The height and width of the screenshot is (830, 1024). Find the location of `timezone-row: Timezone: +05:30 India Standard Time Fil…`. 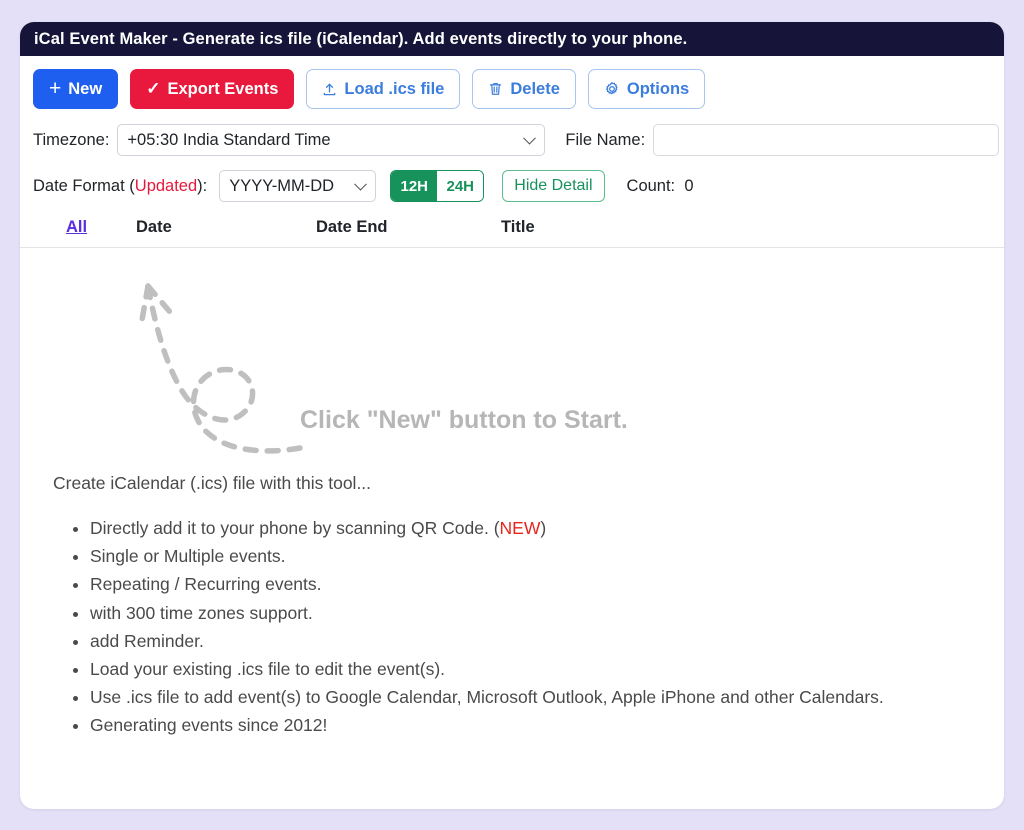

timezone-row: Timezone: +05:30 India Standard Time Fil… is located at coordinates (512, 140).